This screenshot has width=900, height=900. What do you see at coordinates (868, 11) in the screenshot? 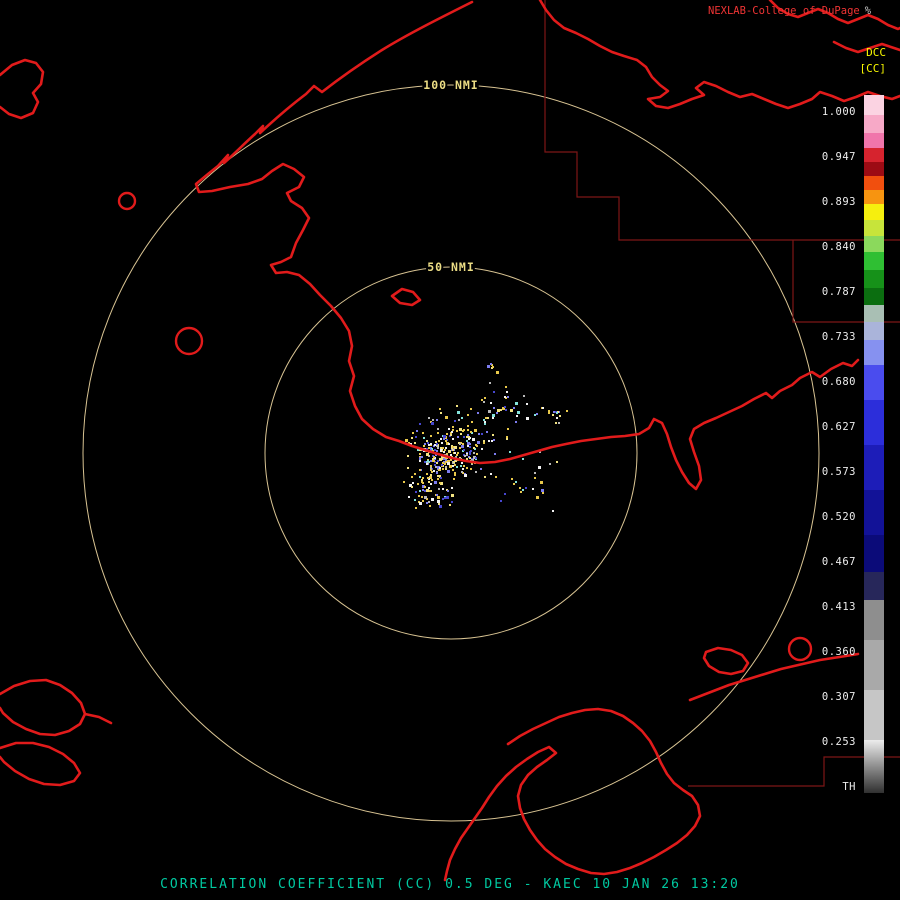
I see `cod-logo-glyph: %` at bounding box center [868, 11].